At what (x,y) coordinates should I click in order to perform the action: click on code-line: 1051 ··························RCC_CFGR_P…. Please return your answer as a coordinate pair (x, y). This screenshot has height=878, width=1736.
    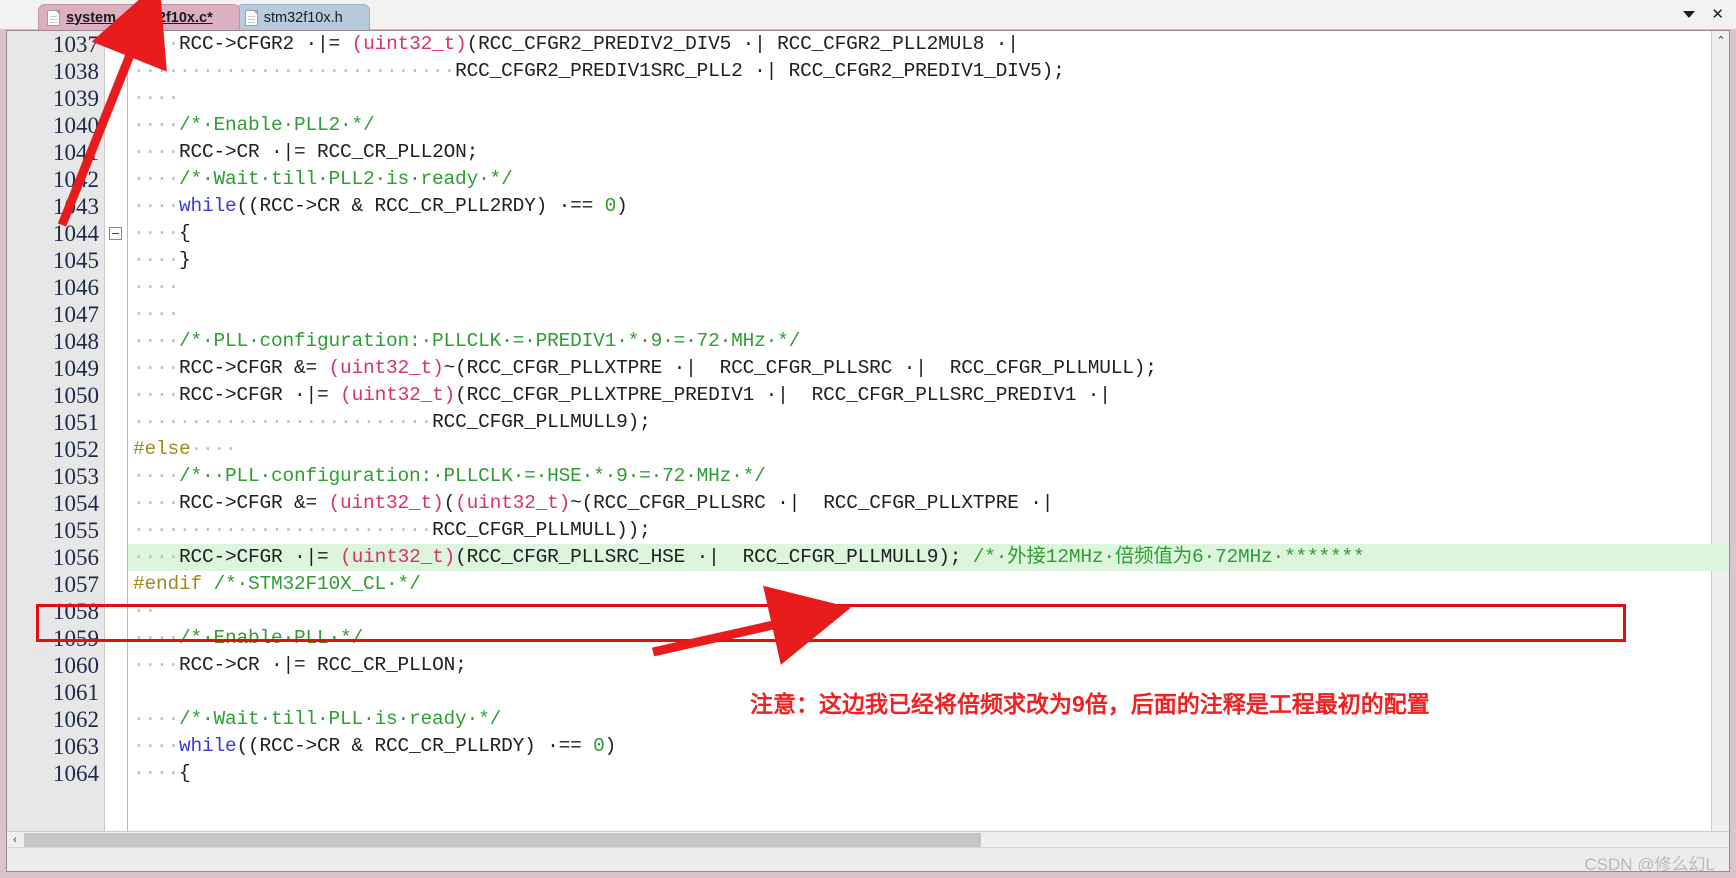
    Looking at the image, I should click on (868, 422).